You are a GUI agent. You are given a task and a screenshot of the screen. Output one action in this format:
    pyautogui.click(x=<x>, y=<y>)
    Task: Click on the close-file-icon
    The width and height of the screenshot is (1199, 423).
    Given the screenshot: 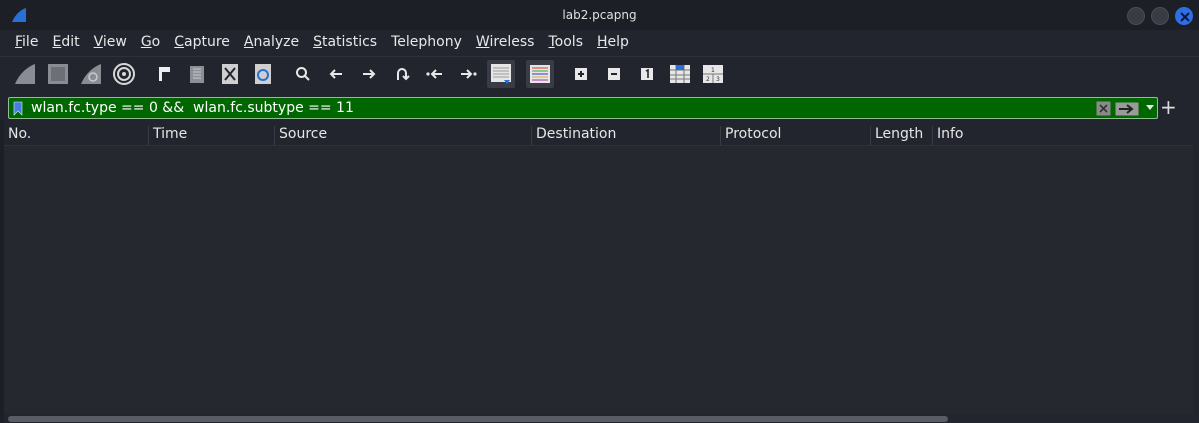 What is the action you would take?
    pyautogui.click(x=230, y=74)
    